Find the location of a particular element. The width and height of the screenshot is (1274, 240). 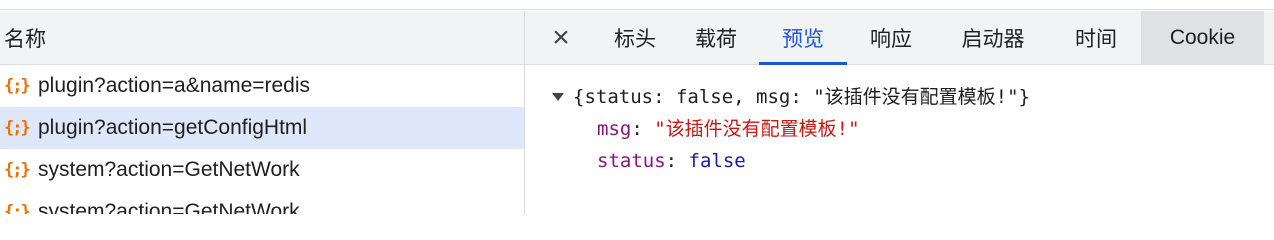

json-key: msg is located at coordinates (614, 129).